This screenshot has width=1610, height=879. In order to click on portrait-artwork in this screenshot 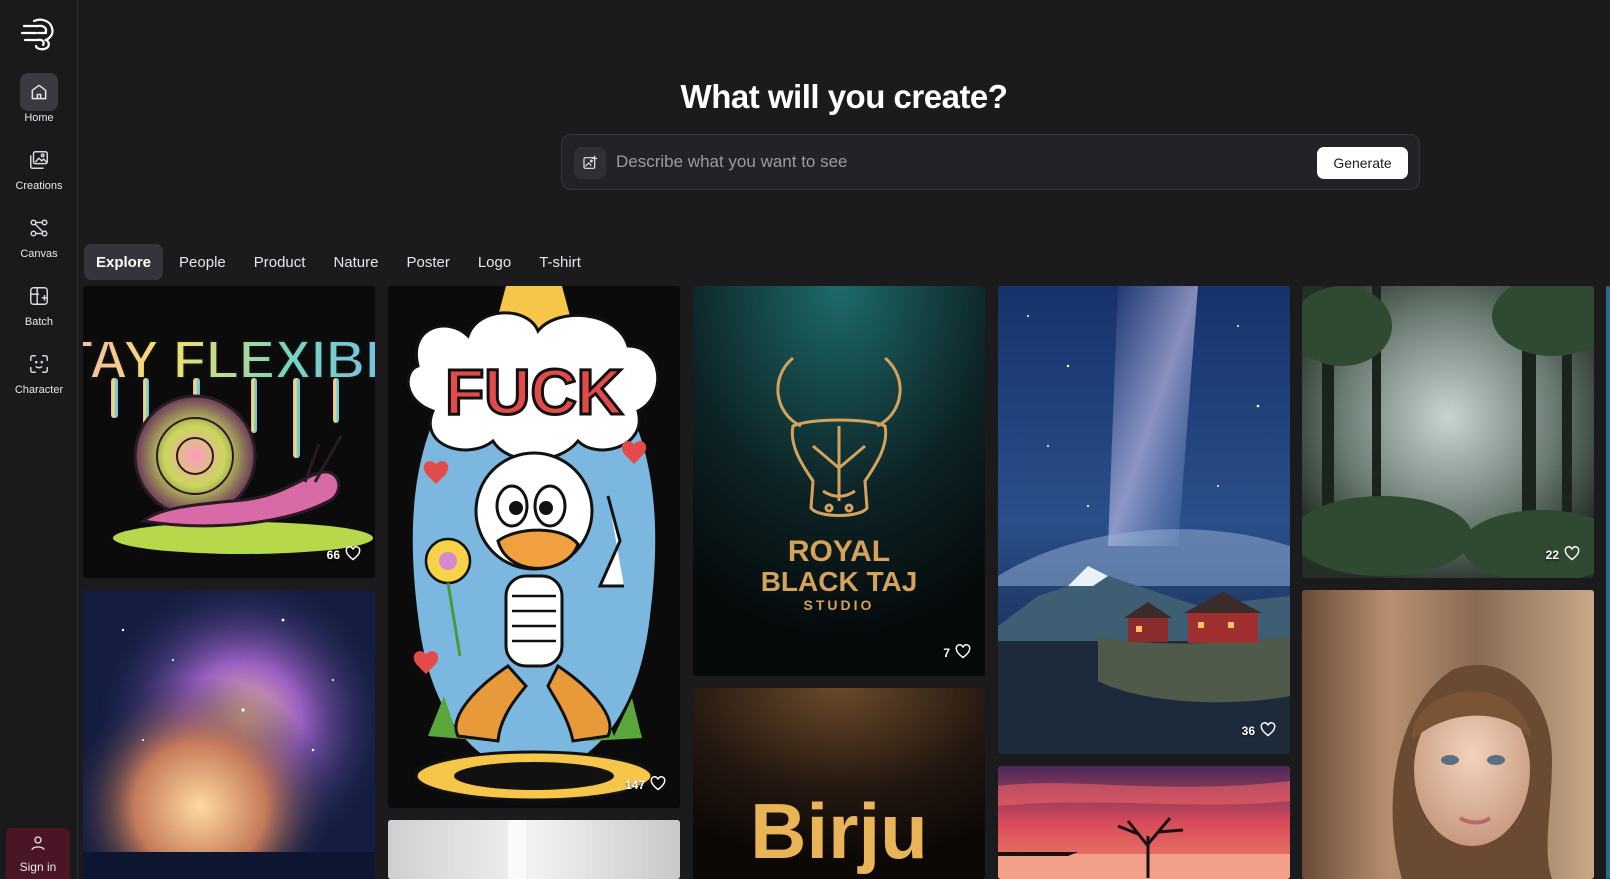, I will do `click(1448, 734)`.